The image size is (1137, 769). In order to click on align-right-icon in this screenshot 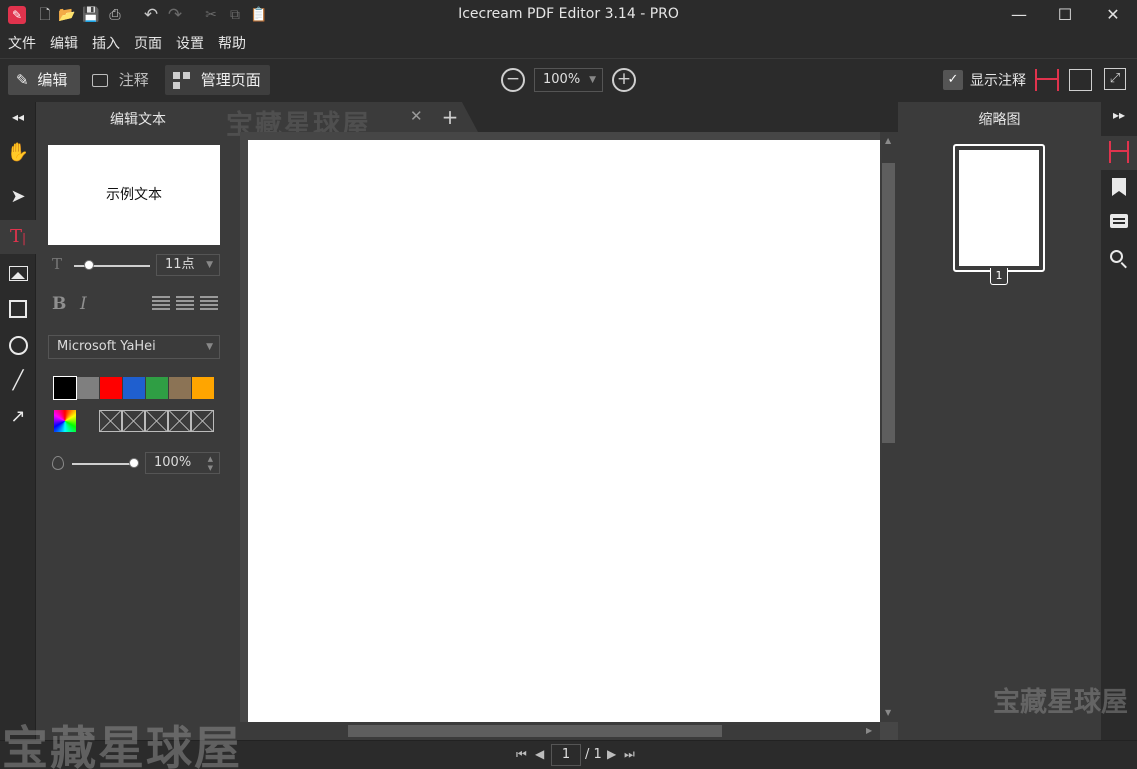, I will do `click(209, 304)`.